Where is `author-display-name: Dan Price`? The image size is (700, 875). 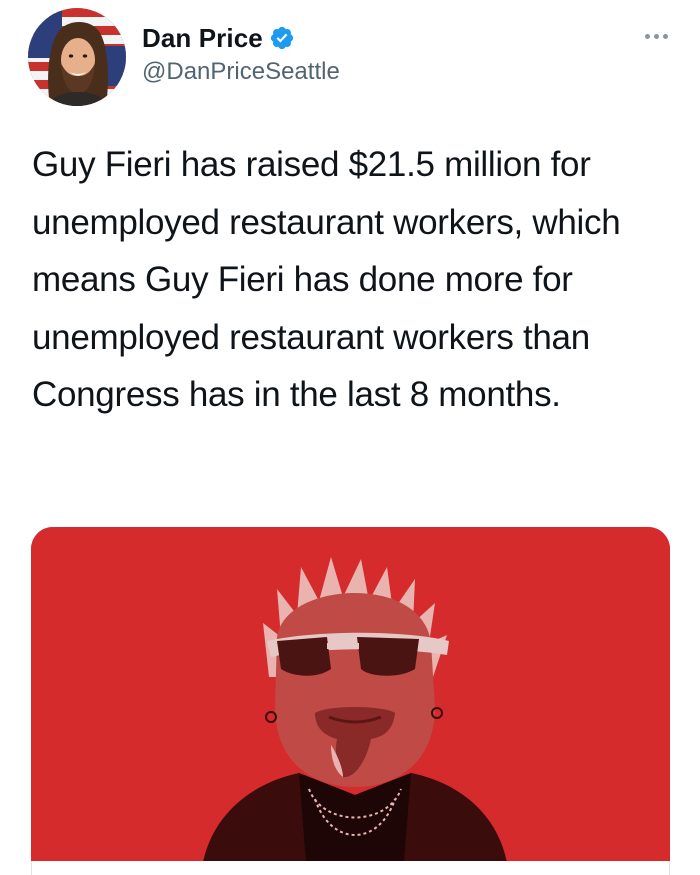 author-display-name: Dan Price is located at coordinates (202, 38).